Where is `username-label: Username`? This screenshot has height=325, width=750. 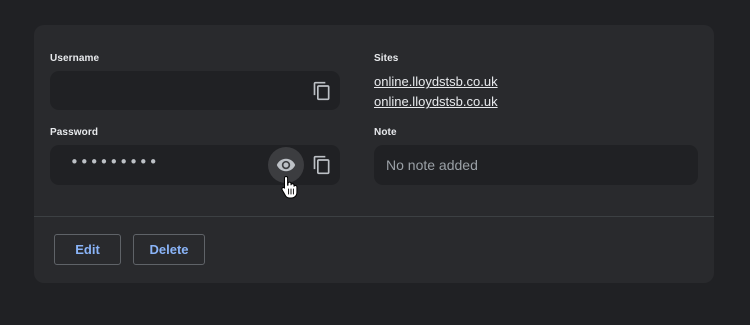
username-label: Username is located at coordinates (75, 58).